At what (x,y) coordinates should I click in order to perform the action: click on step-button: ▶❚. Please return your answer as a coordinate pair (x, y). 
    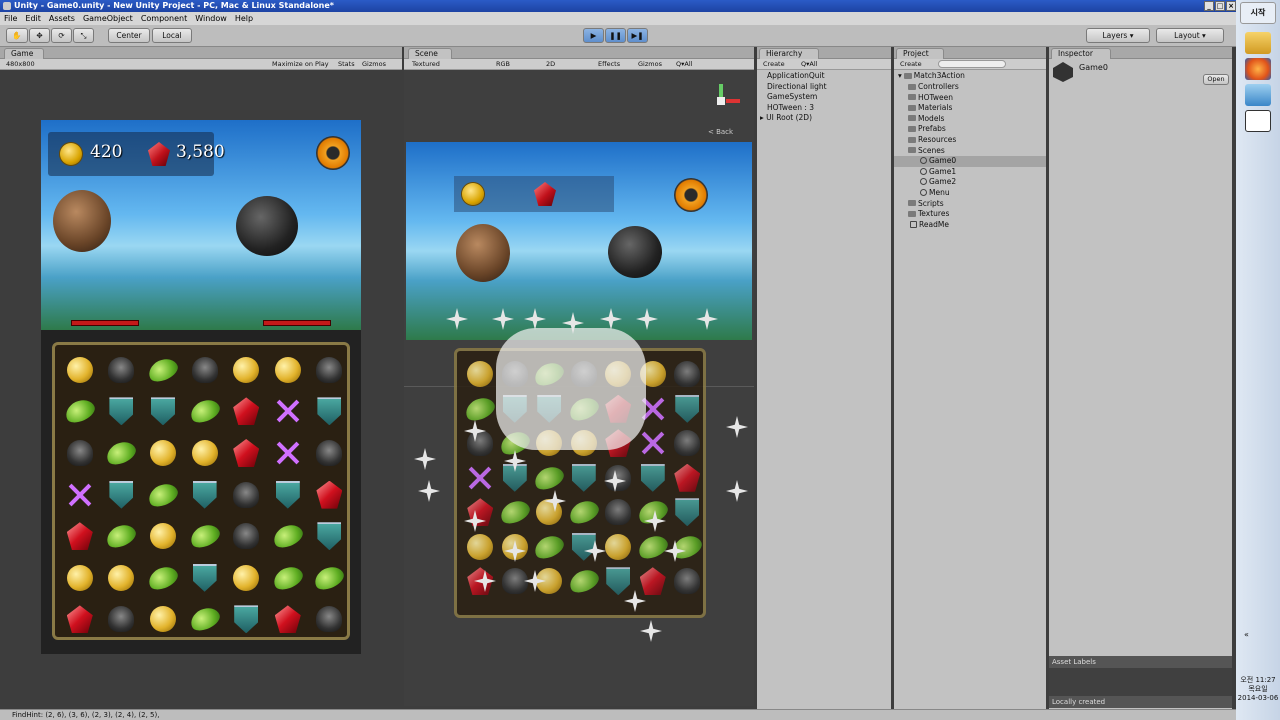
    Looking at the image, I should click on (637, 35).